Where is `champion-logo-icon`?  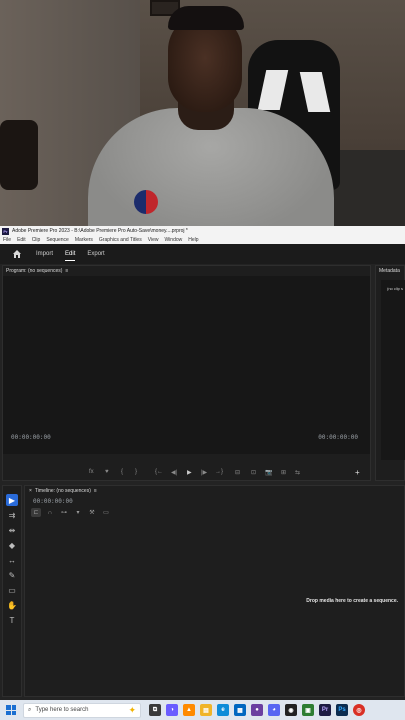
champion-logo-icon is located at coordinates (146, 202).